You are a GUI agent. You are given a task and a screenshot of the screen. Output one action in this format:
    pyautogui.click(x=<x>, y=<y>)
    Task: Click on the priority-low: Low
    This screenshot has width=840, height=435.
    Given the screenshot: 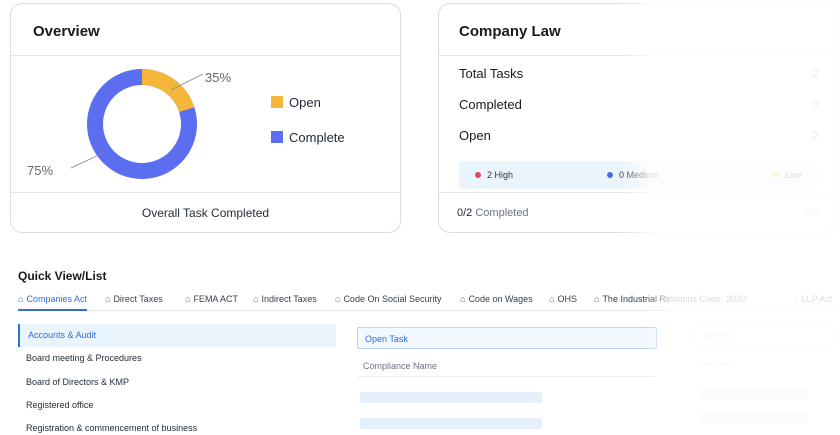 What is the action you would take?
    pyautogui.click(x=787, y=175)
    